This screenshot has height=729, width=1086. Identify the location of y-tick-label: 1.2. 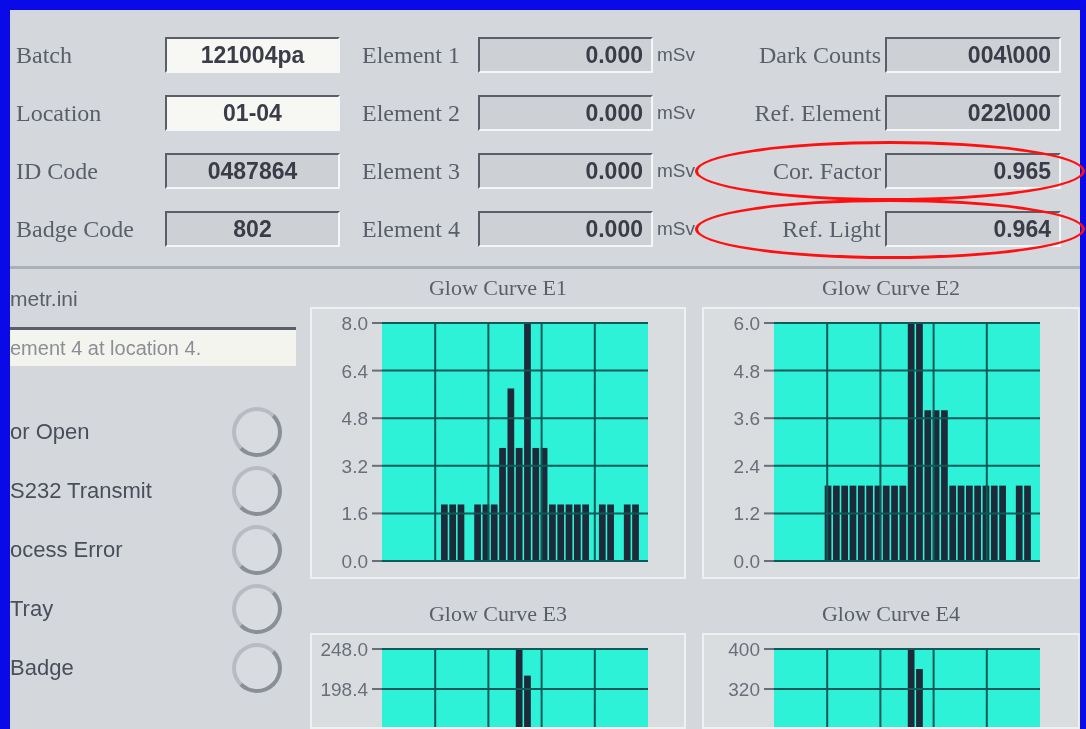
(746, 514).